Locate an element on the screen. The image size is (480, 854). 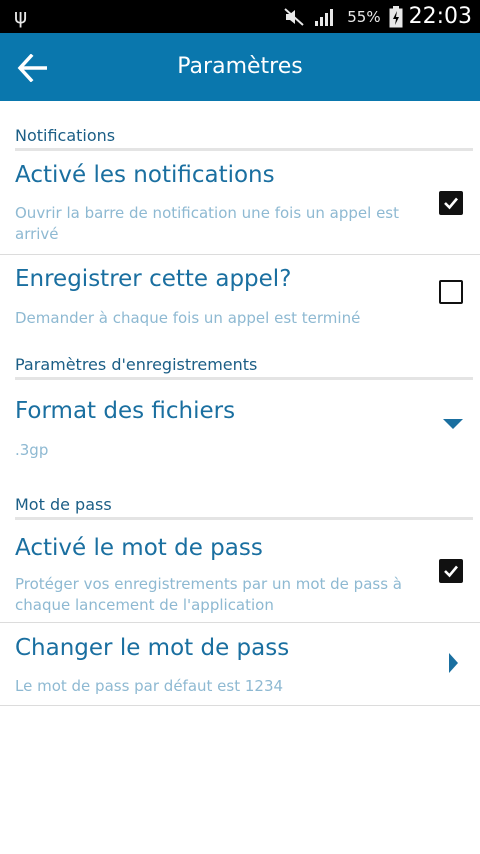
dropdown-arrow-icon is located at coordinates (453, 424).